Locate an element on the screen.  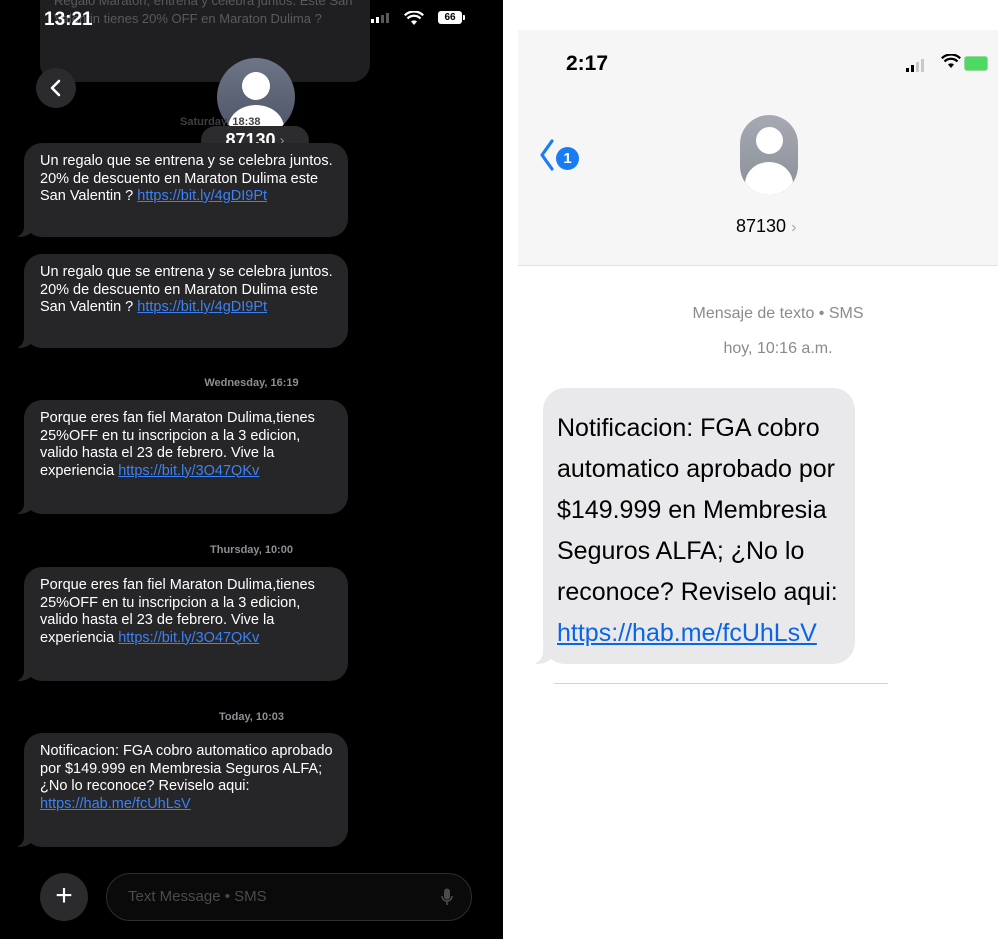
status-time: 2:17 is located at coordinates (587, 63).